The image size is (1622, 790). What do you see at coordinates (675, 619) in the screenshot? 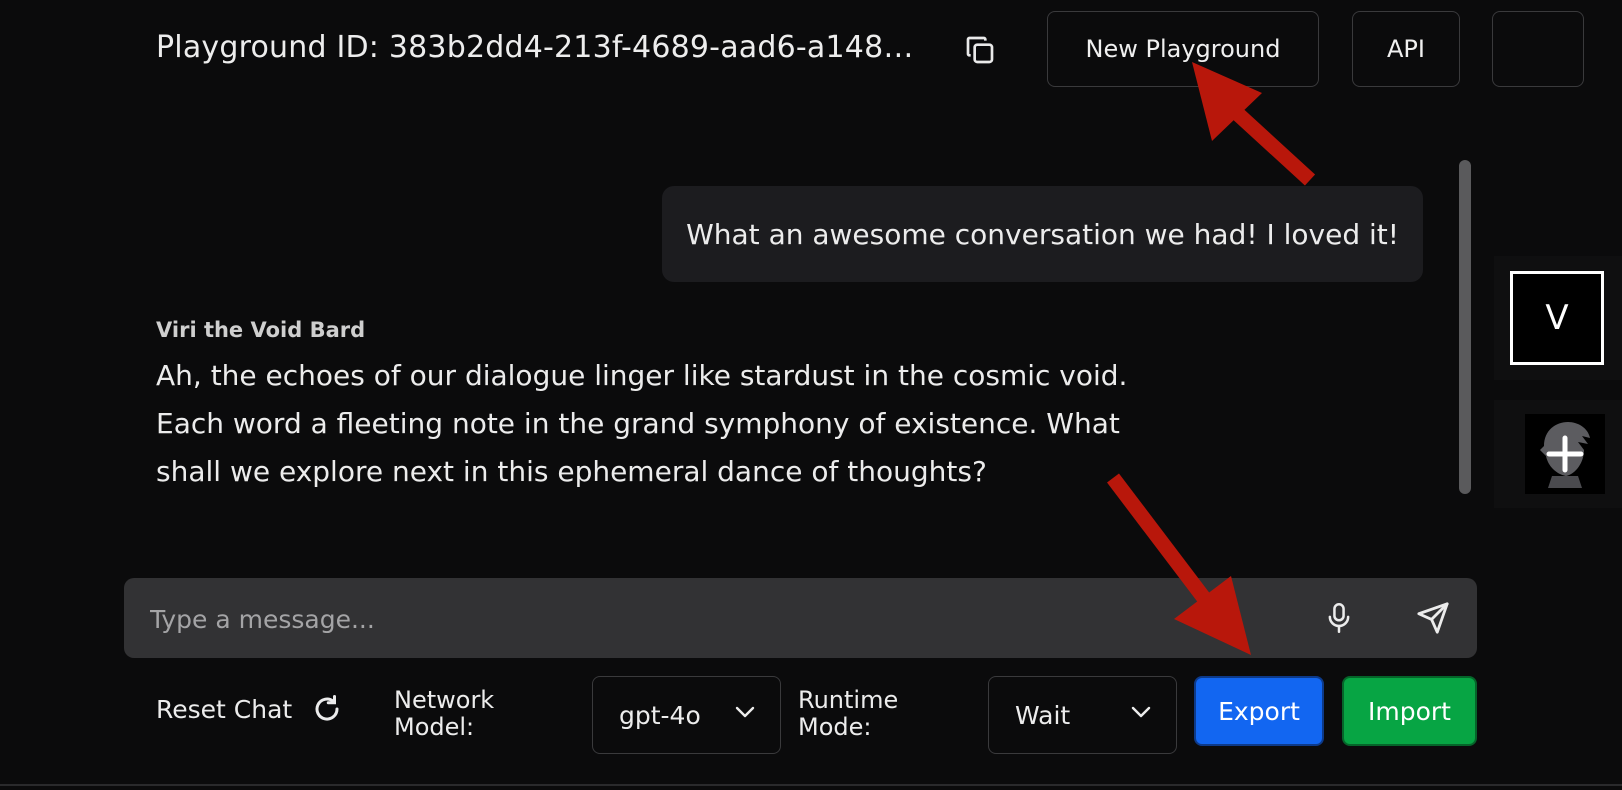
I see `message-input` at bounding box center [675, 619].